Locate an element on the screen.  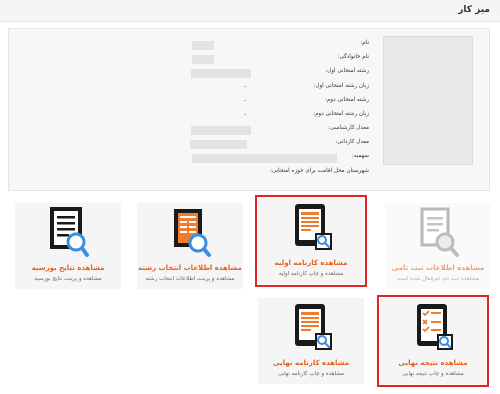
field-1-language-label: زبان رشته امتحانی اول: is located at coordinates (341, 86).